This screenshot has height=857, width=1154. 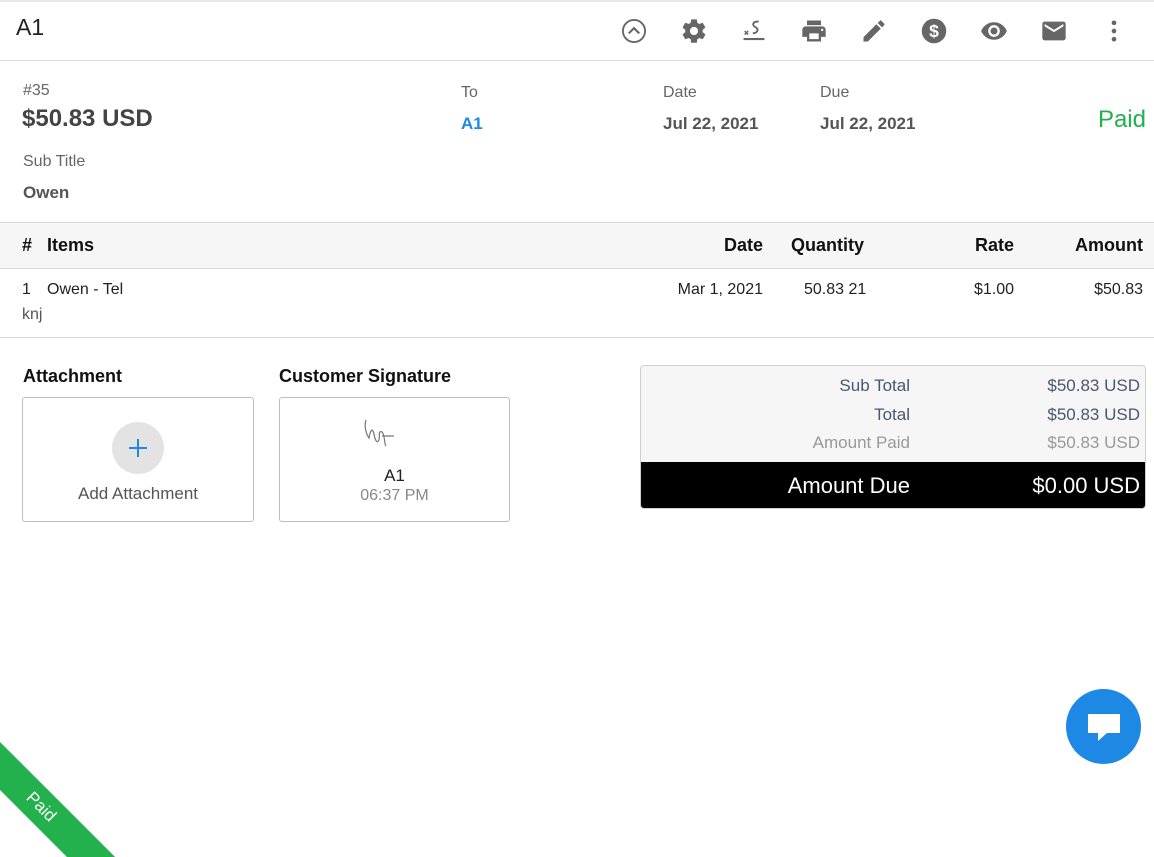 I want to click on invoice-amount: $50.83 USD, so click(x=87, y=118).